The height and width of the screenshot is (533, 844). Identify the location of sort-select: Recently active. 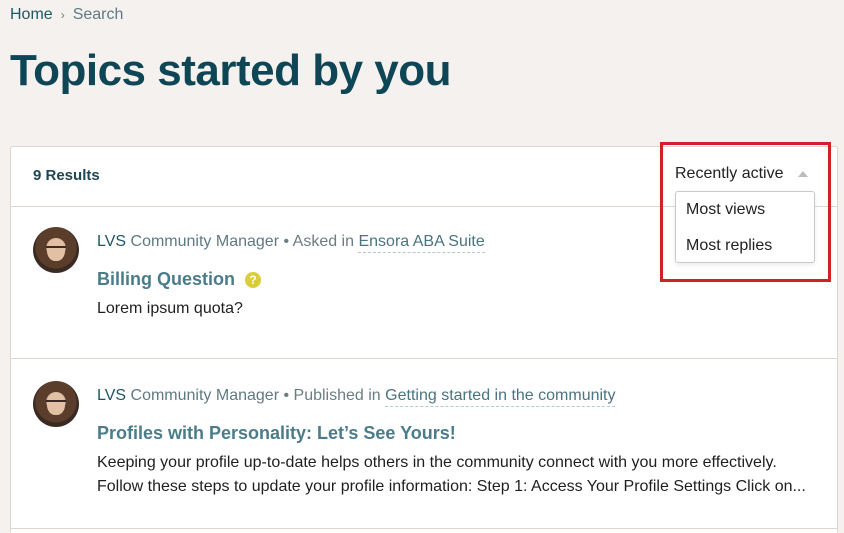
(741, 174).